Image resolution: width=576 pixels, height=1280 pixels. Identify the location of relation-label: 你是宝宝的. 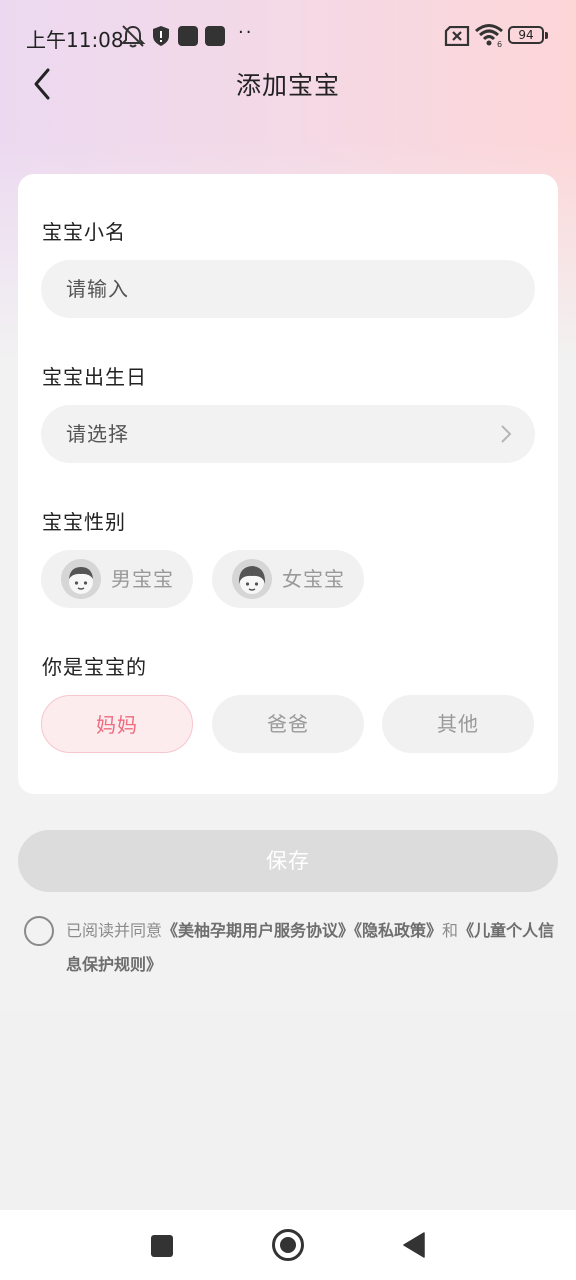
(94, 667).